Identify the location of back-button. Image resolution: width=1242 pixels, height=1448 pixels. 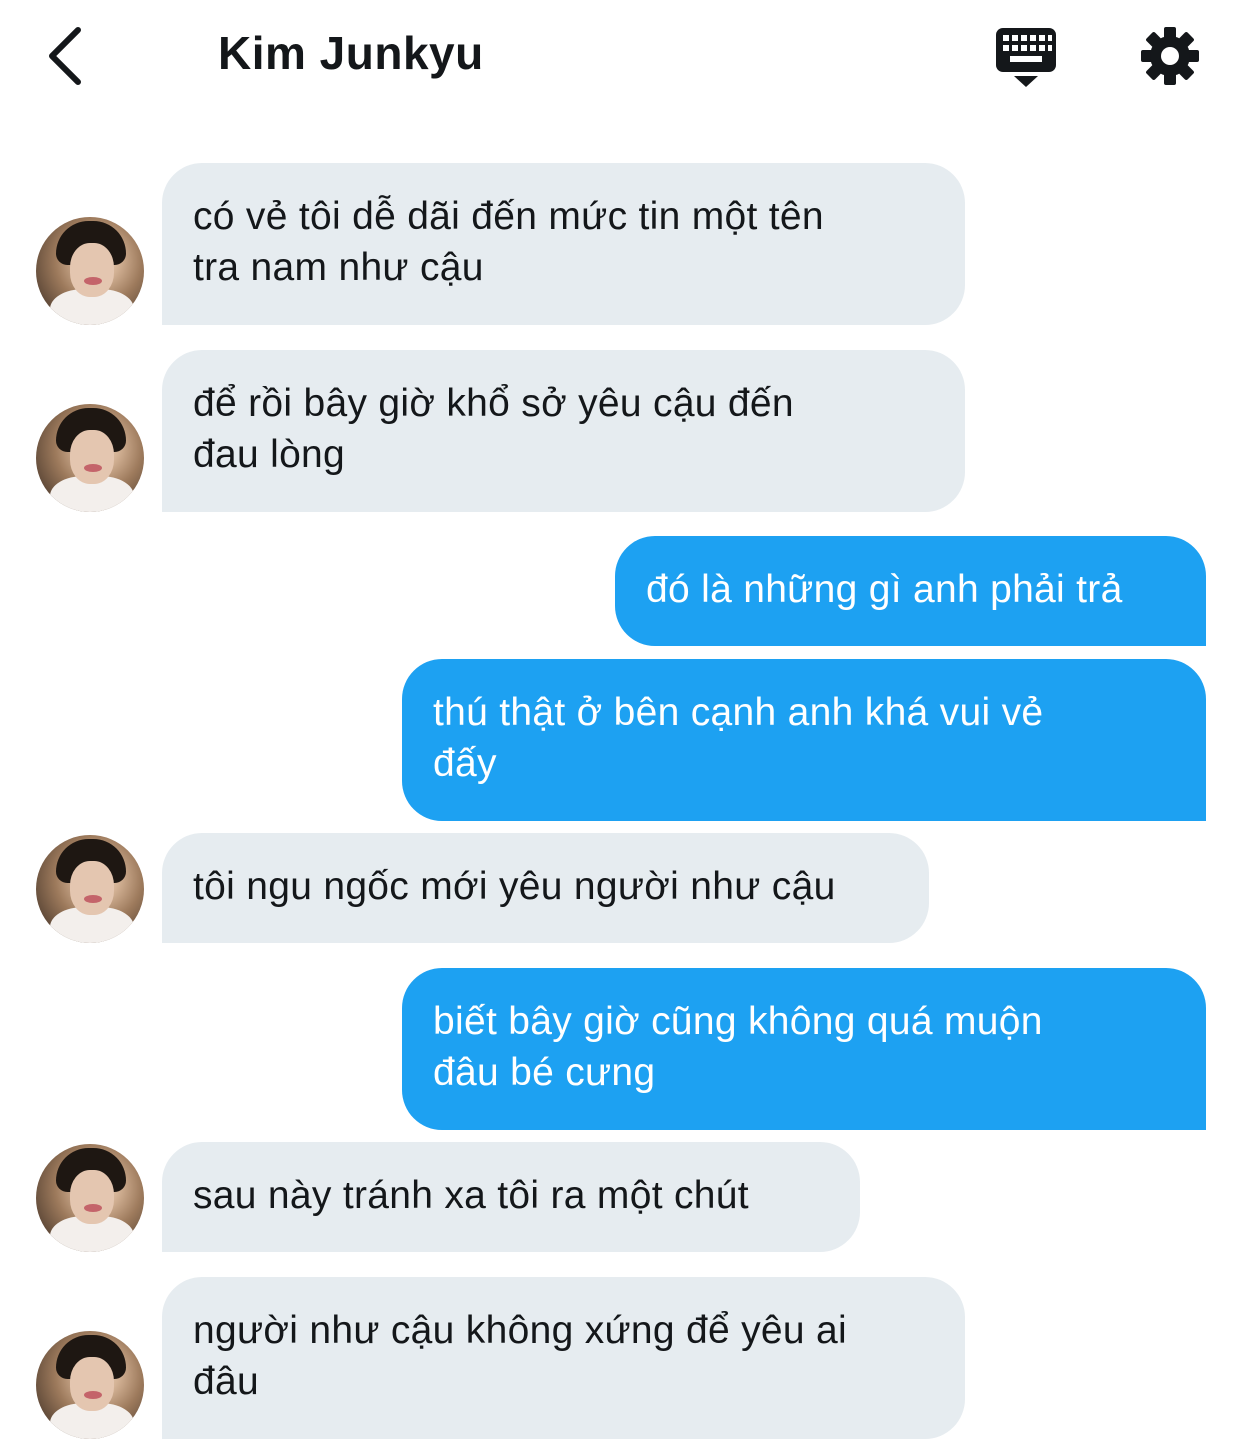
(70, 56).